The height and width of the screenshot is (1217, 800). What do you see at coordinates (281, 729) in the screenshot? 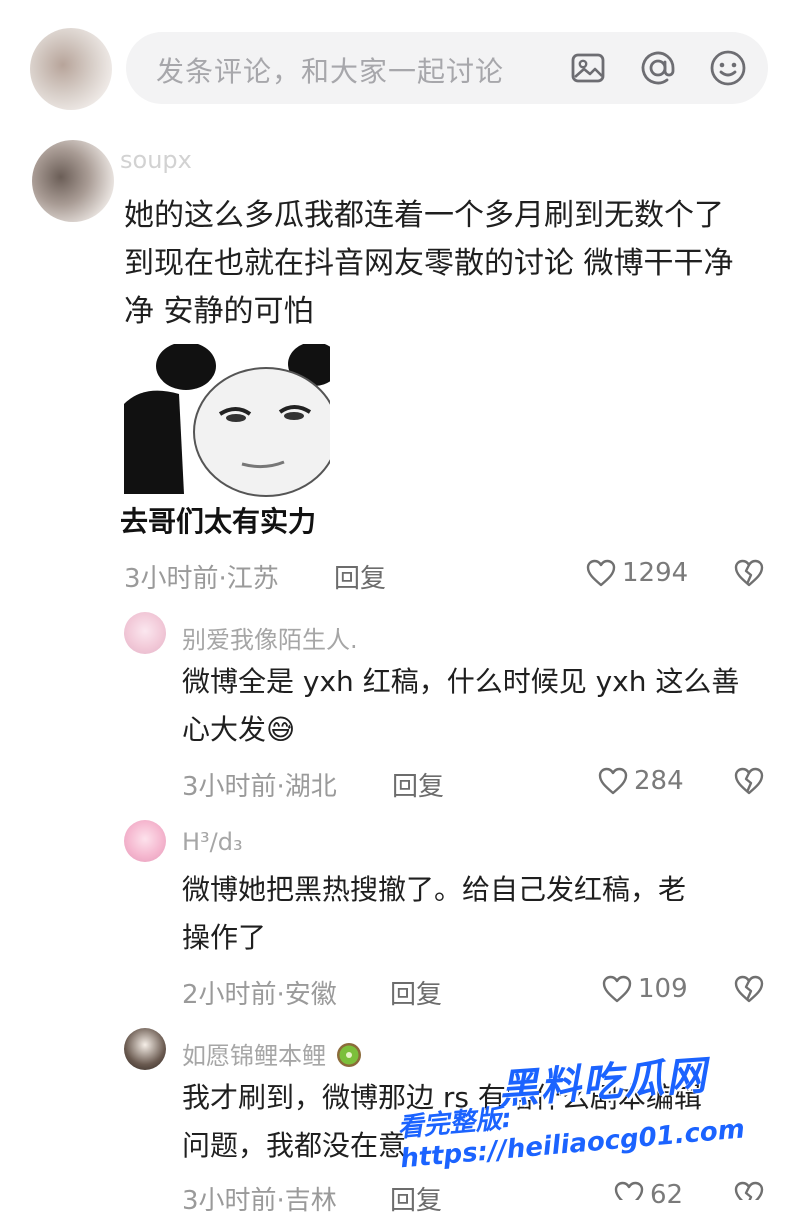
I see `grinning-sweat-emoji: 😅` at bounding box center [281, 729].